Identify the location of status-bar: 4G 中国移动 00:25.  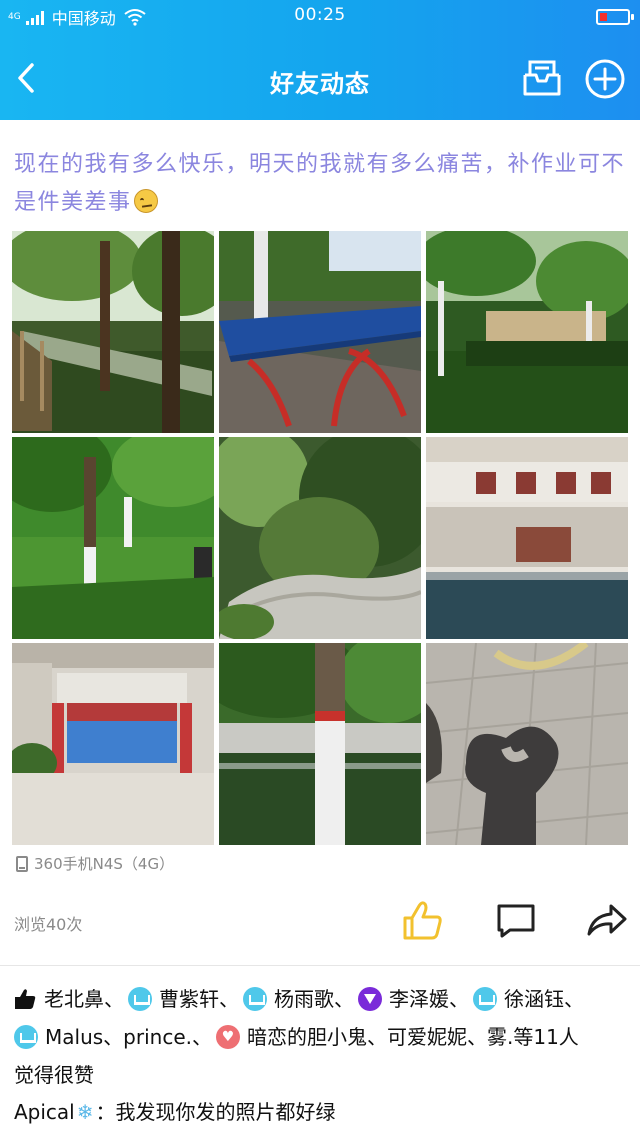
(320, 17).